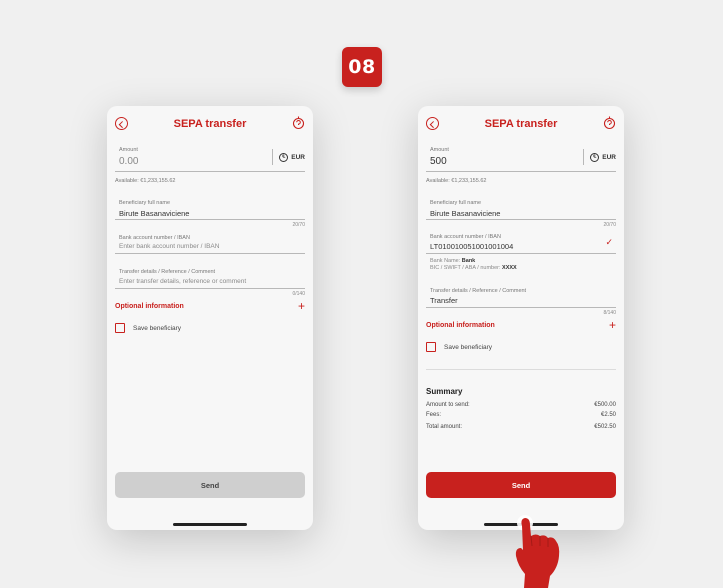 Image resolution: width=723 pixels, height=588 pixels. Describe the element at coordinates (605, 427) in the screenshot. I see `summary-value: €502.50` at that location.